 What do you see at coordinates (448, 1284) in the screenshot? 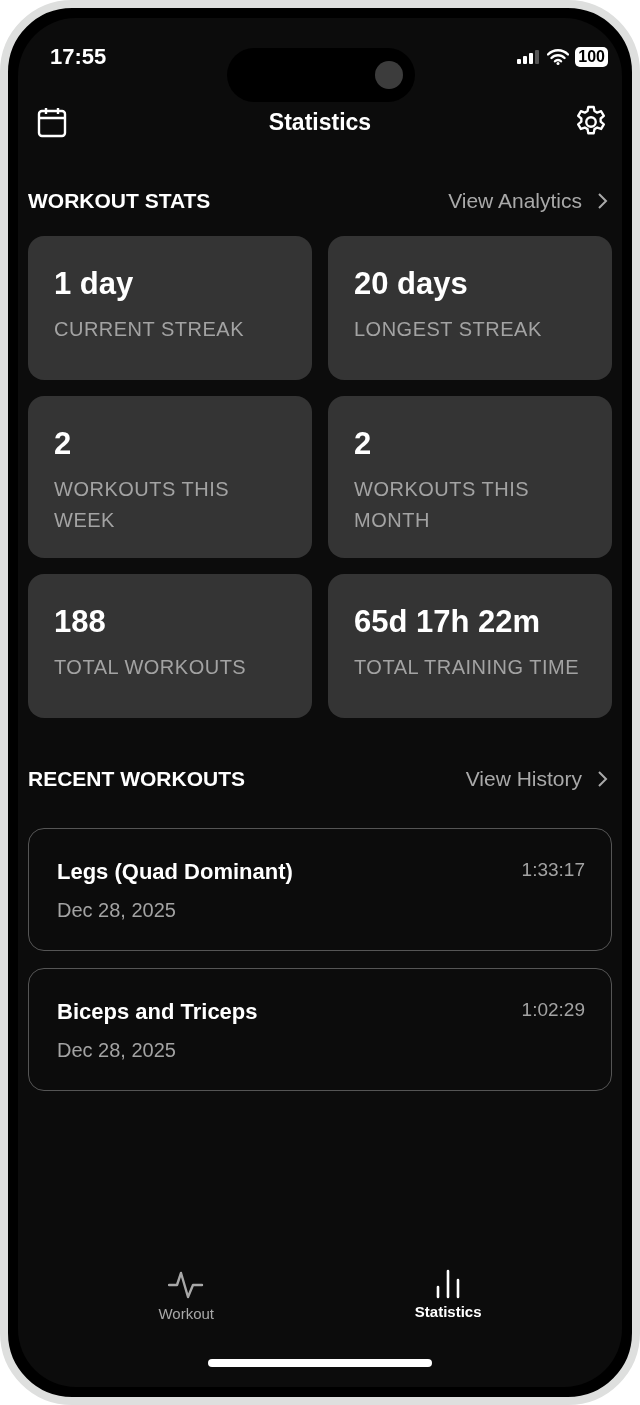
I see `bar-chart-icon` at bounding box center [448, 1284].